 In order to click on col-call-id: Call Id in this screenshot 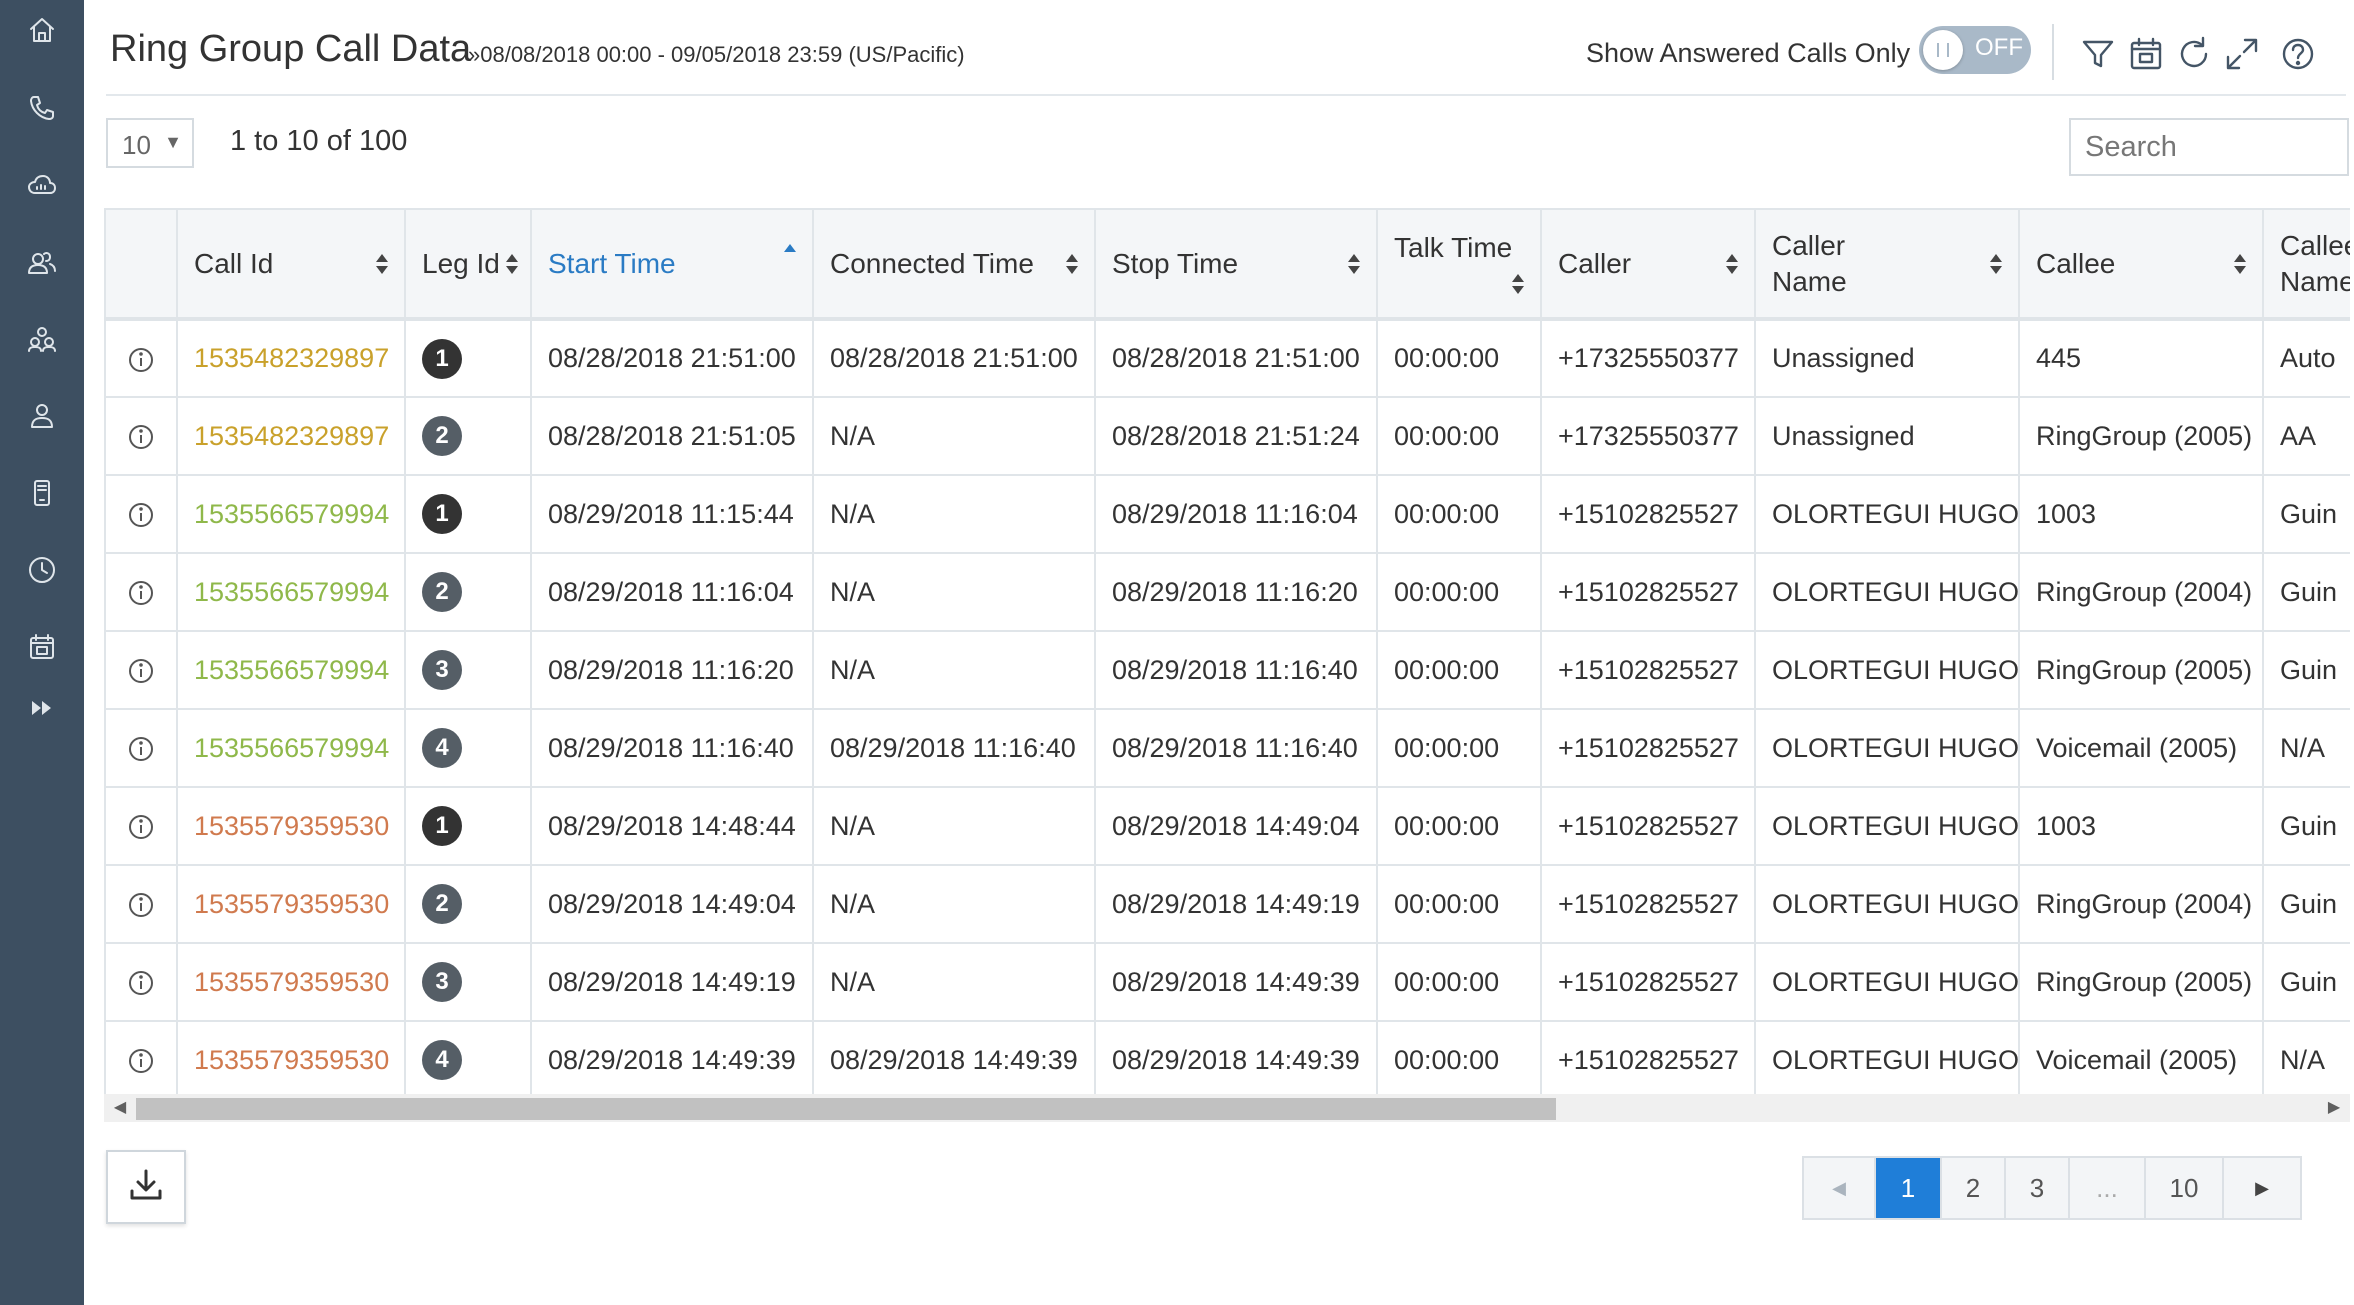, I will do `click(291, 264)`.